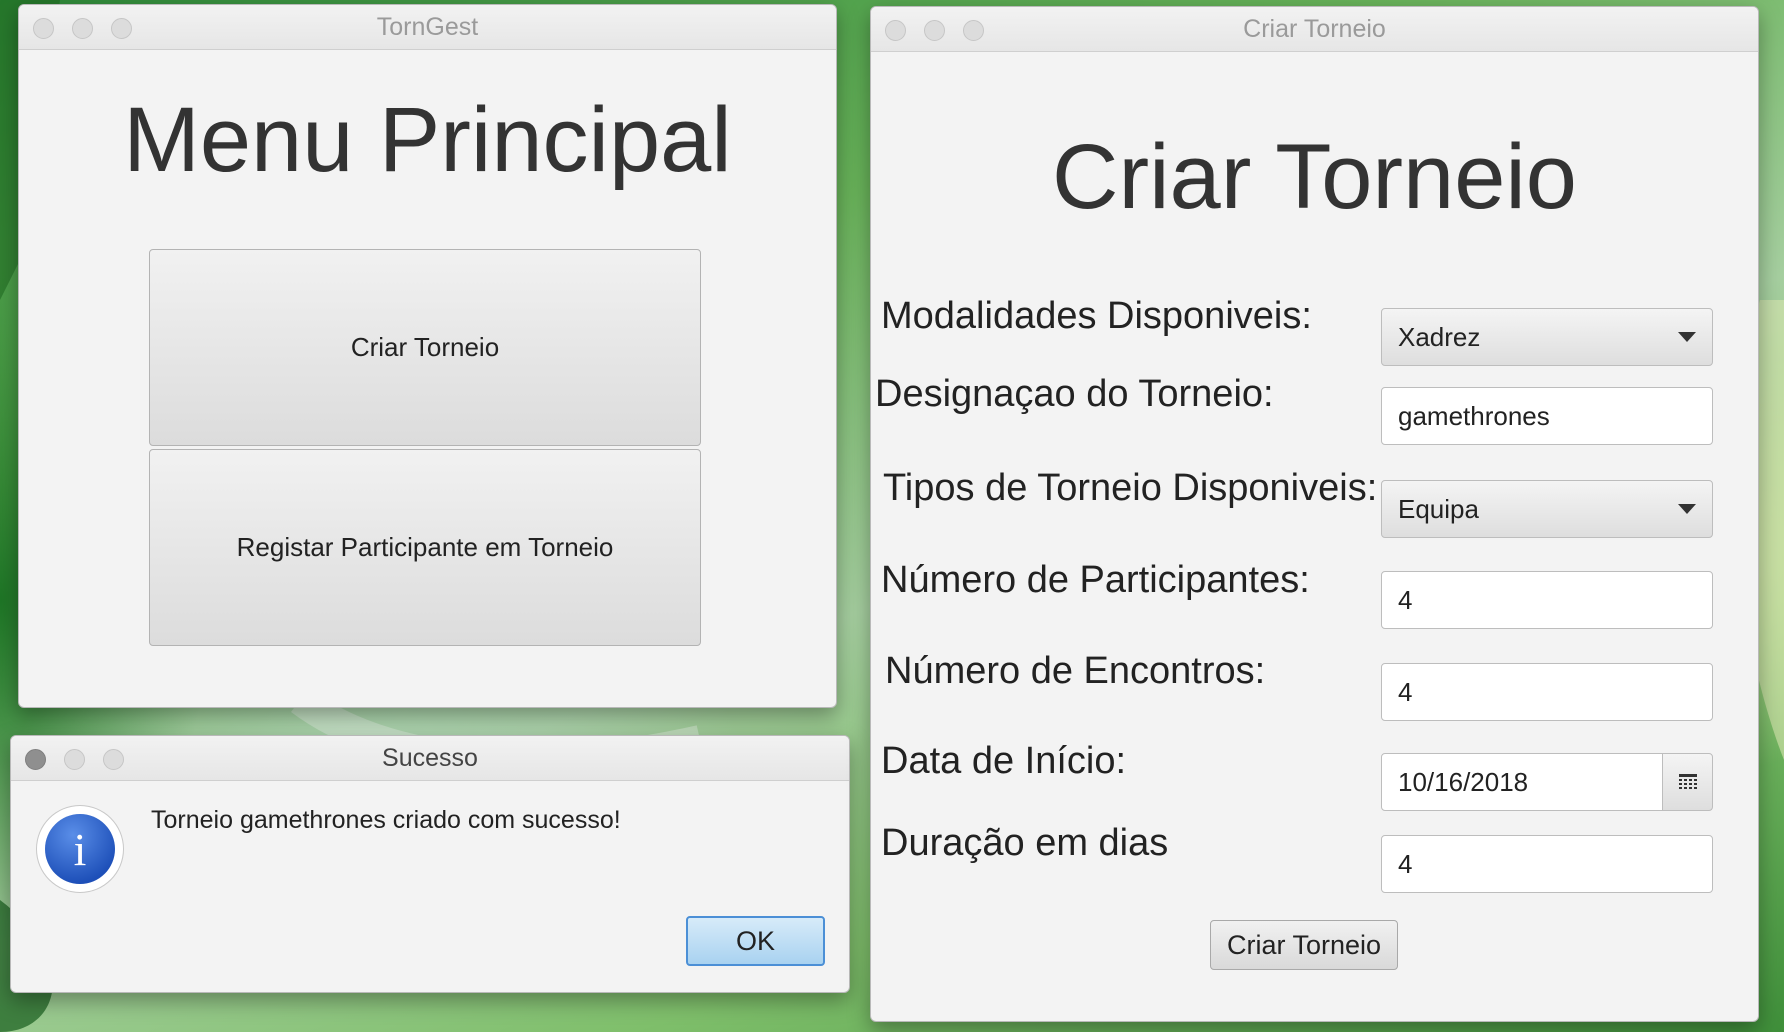 This screenshot has width=1784, height=1032. Describe the element at coordinates (1547, 600) in the screenshot. I see `participantes-input: 4` at that location.